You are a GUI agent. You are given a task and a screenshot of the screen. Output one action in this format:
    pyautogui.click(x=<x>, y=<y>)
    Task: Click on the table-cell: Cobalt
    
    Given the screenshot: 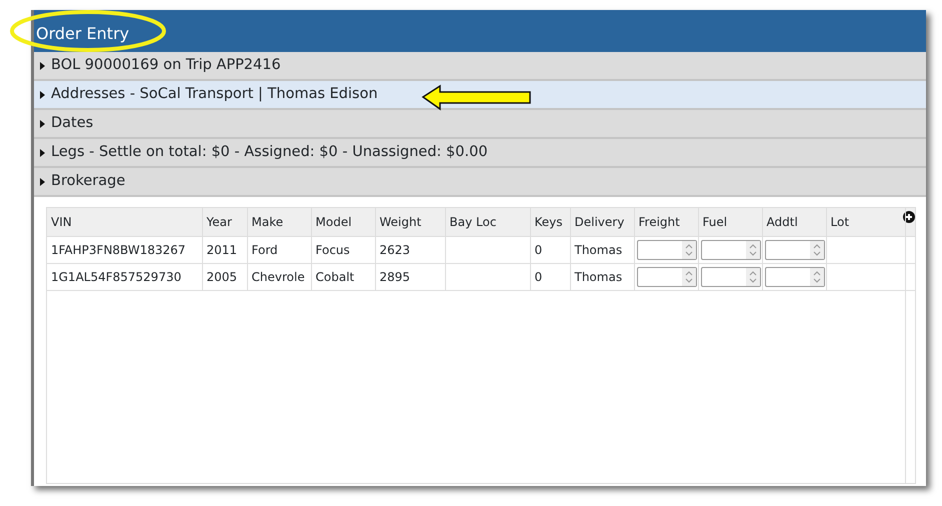 What is the action you would take?
    pyautogui.click(x=343, y=276)
    